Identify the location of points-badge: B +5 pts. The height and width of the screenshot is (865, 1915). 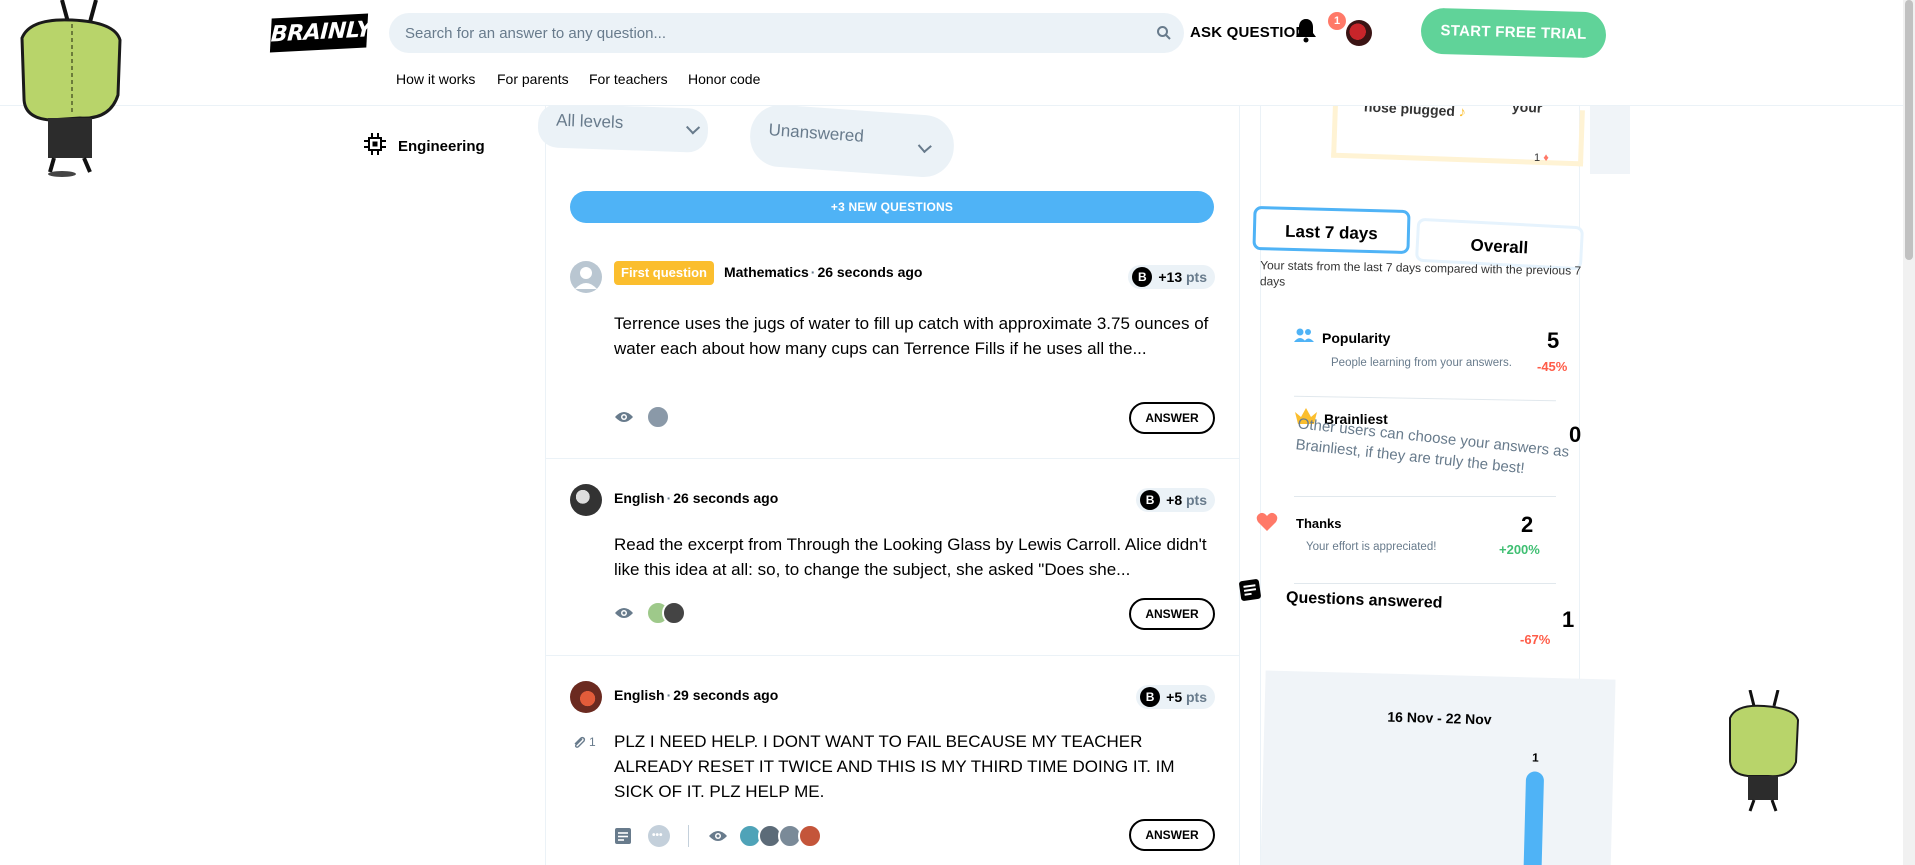
(1175, 697).